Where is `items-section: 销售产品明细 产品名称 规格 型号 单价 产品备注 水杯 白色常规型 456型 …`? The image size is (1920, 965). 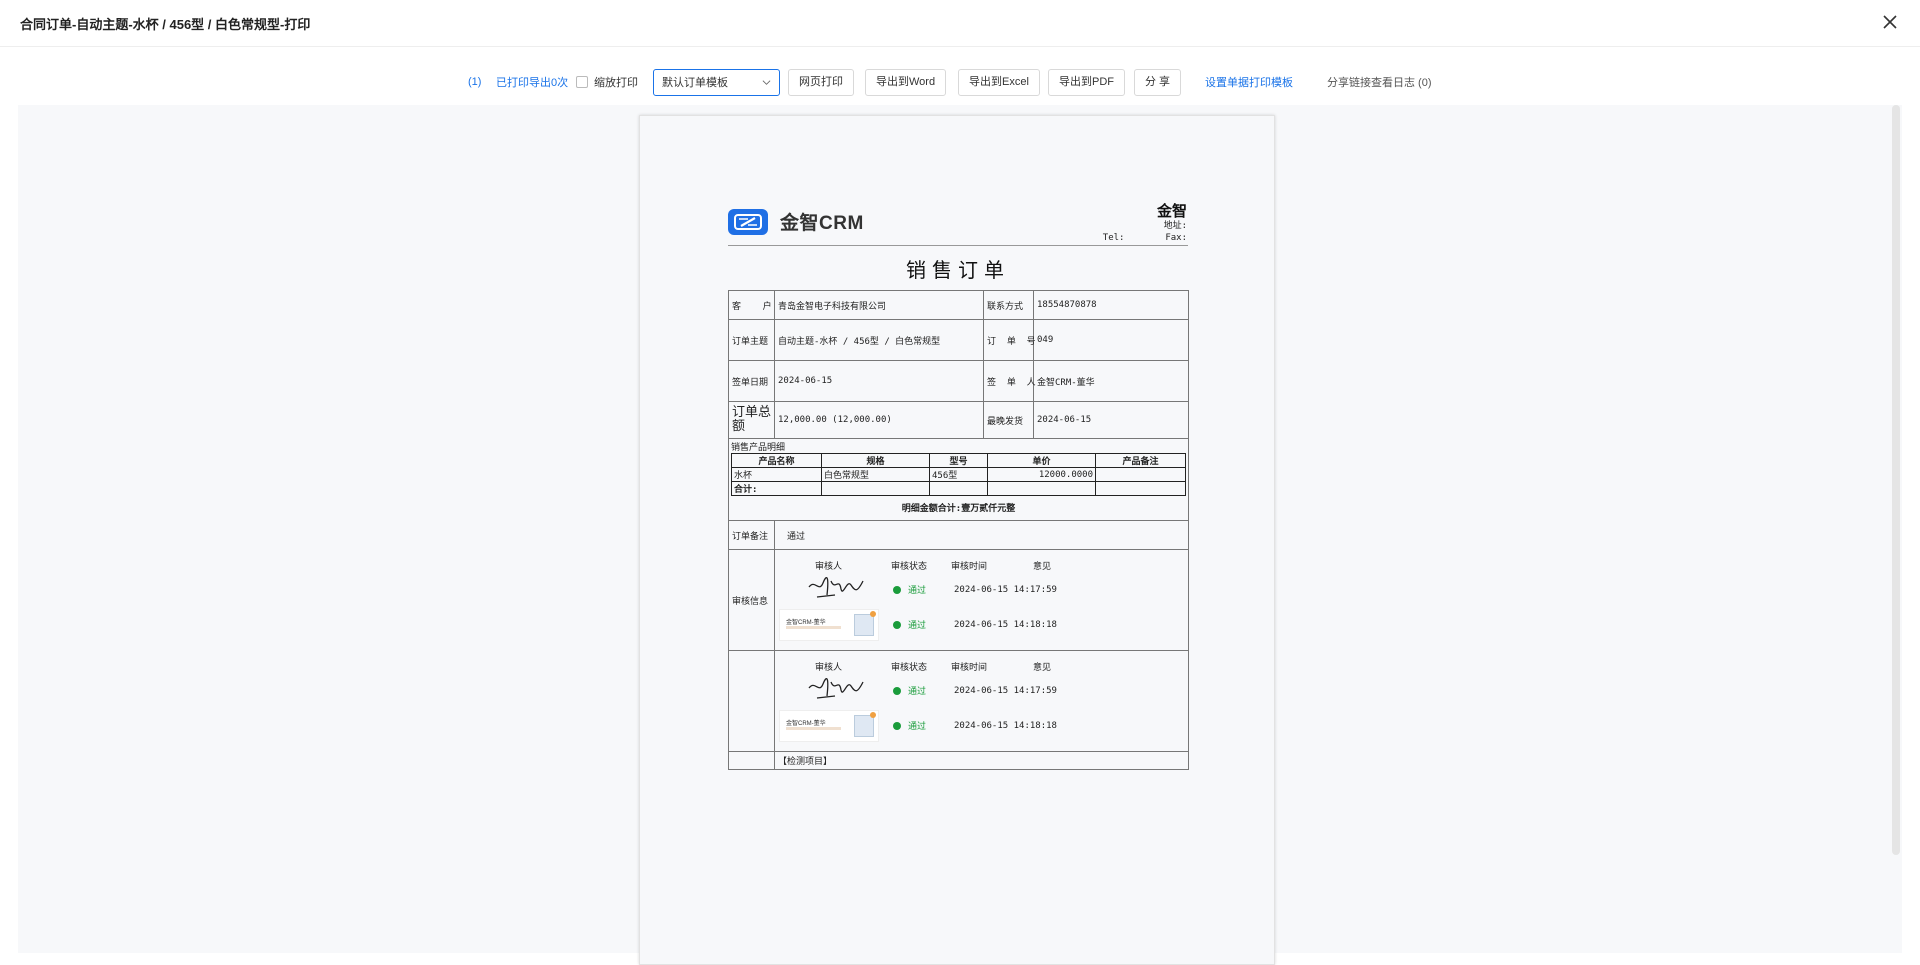 items-section: 销售产品明细 产品名称 规格 型号 单价 产品备注 水杯 白色常规型 456型 … is located at coordinates (958, 479).